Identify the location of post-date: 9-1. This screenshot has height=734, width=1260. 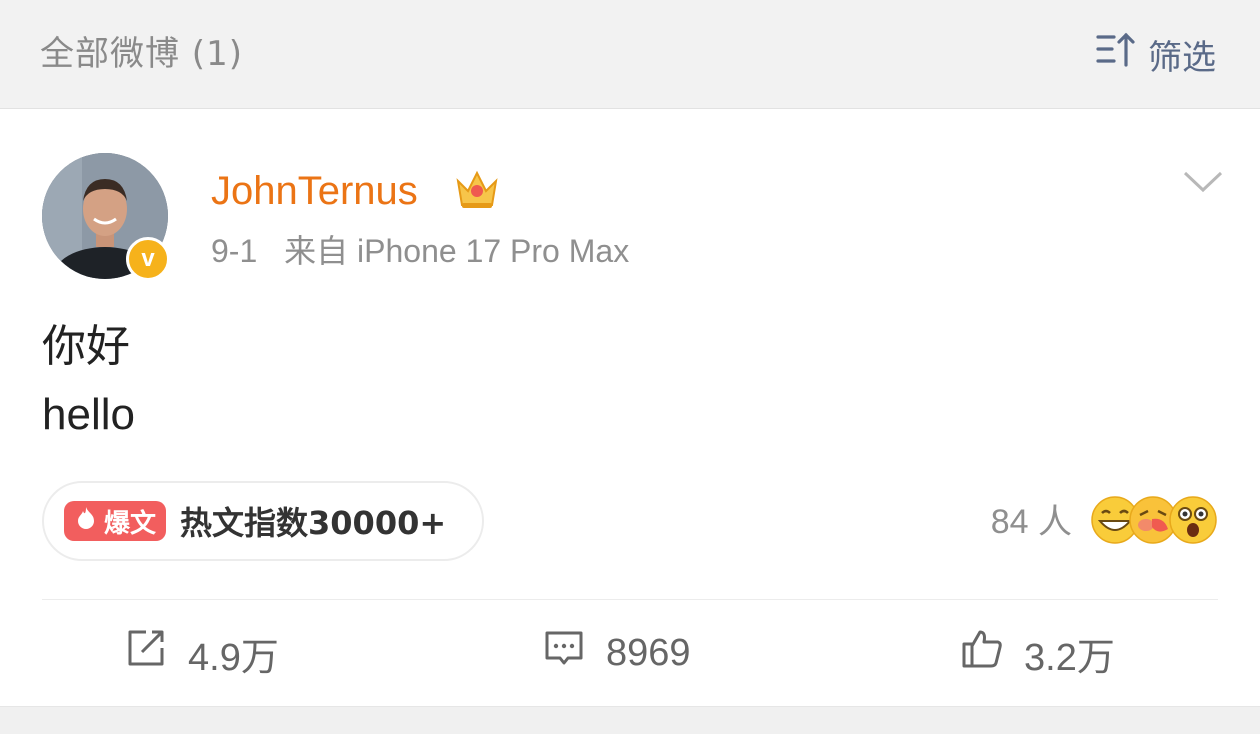
(234, 251).